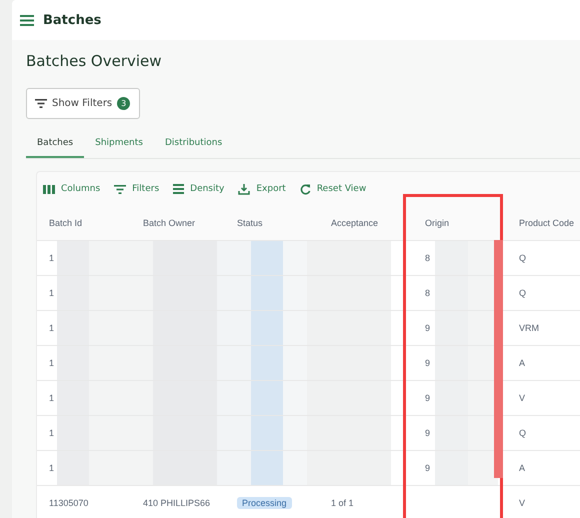 The image size is (580, 518). I want to click on download-icon, so click(244, 189).